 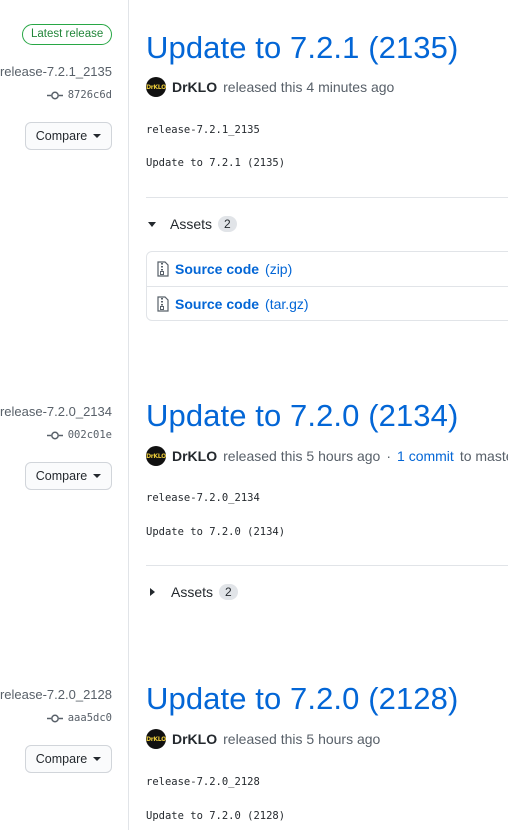 What do you see at coordinates (89, 718) in the screenshot?
I see `commit-sha: aaa5dc0` at bounding box center [89, 718].